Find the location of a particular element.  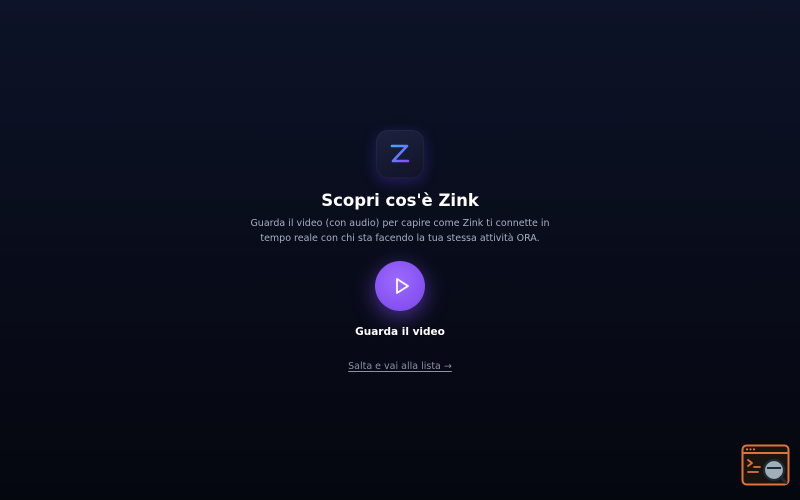

play-video-label: Guarda il video is located at coordinates (400, 332).